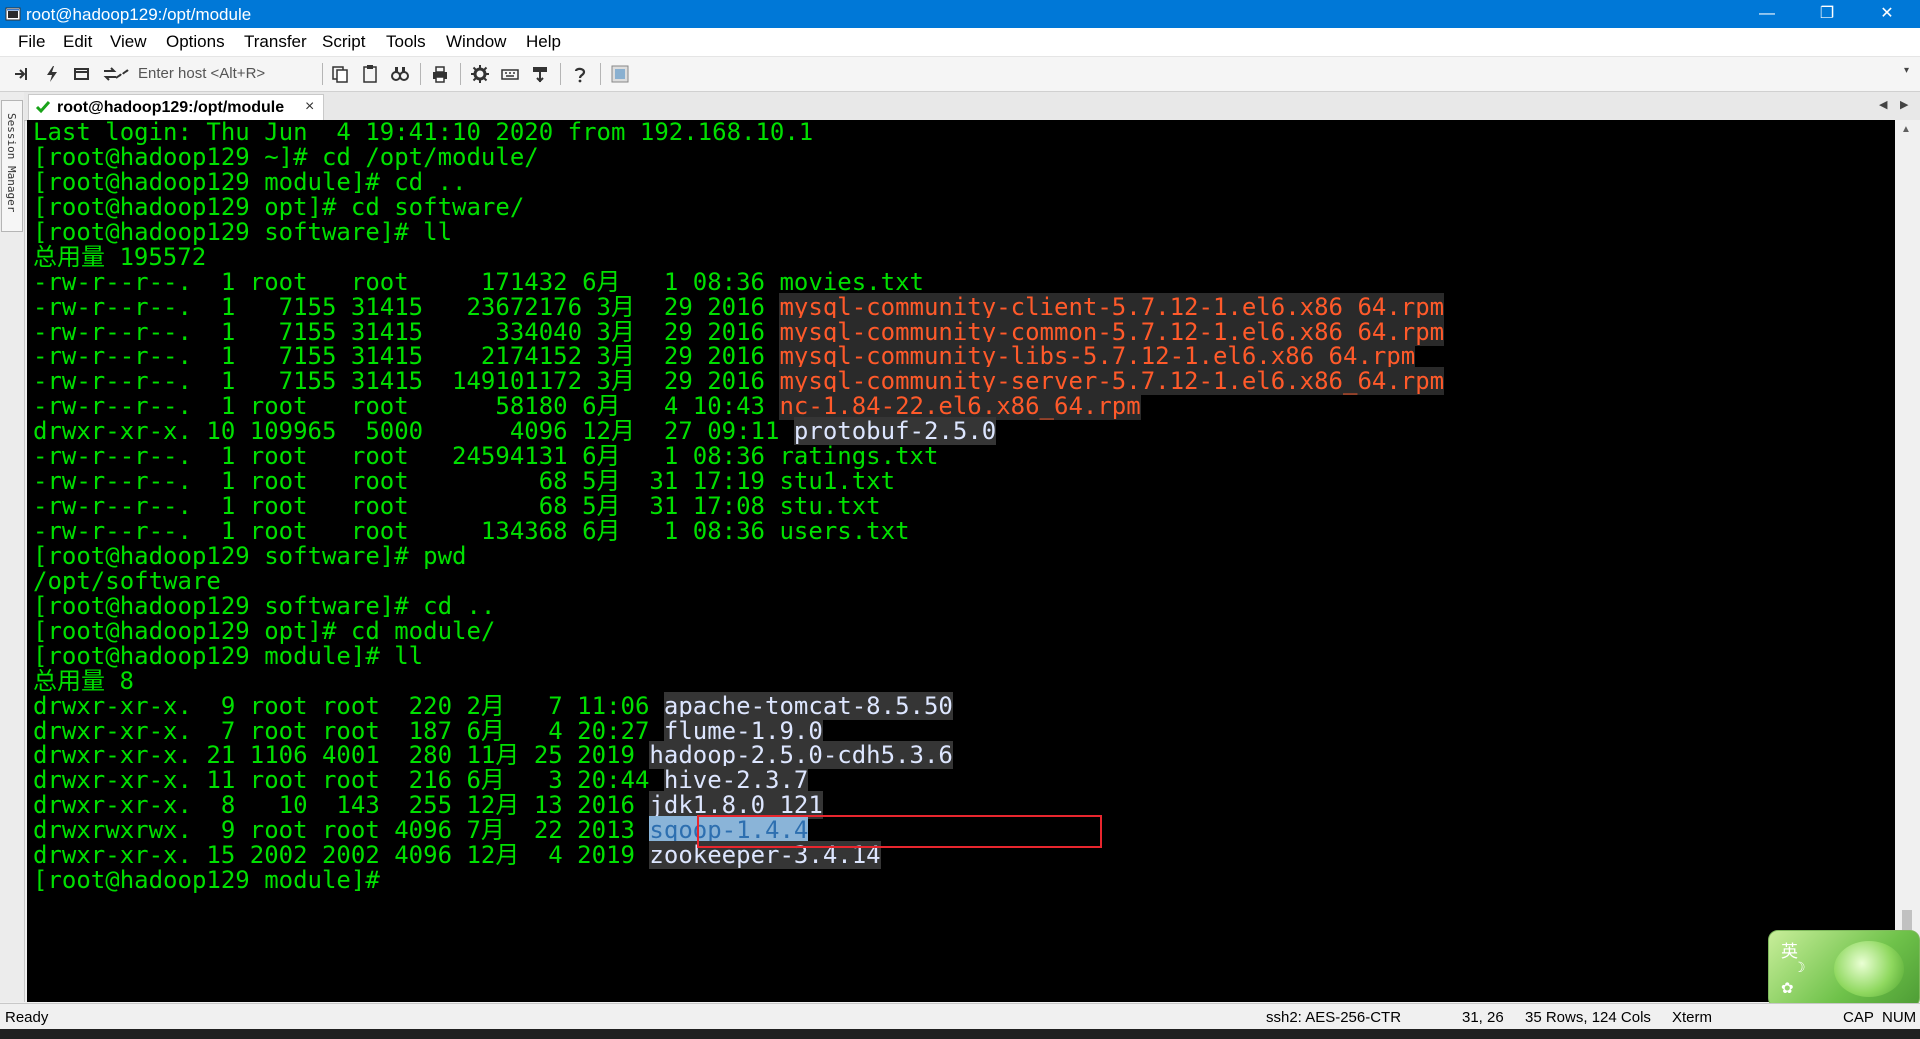 This screenshot has width=1920, height=1039. What do you see at coordinates (738, 580) in the screenshot?
I see `terminal-line: /opt/software` at bounding box center [738, 580].